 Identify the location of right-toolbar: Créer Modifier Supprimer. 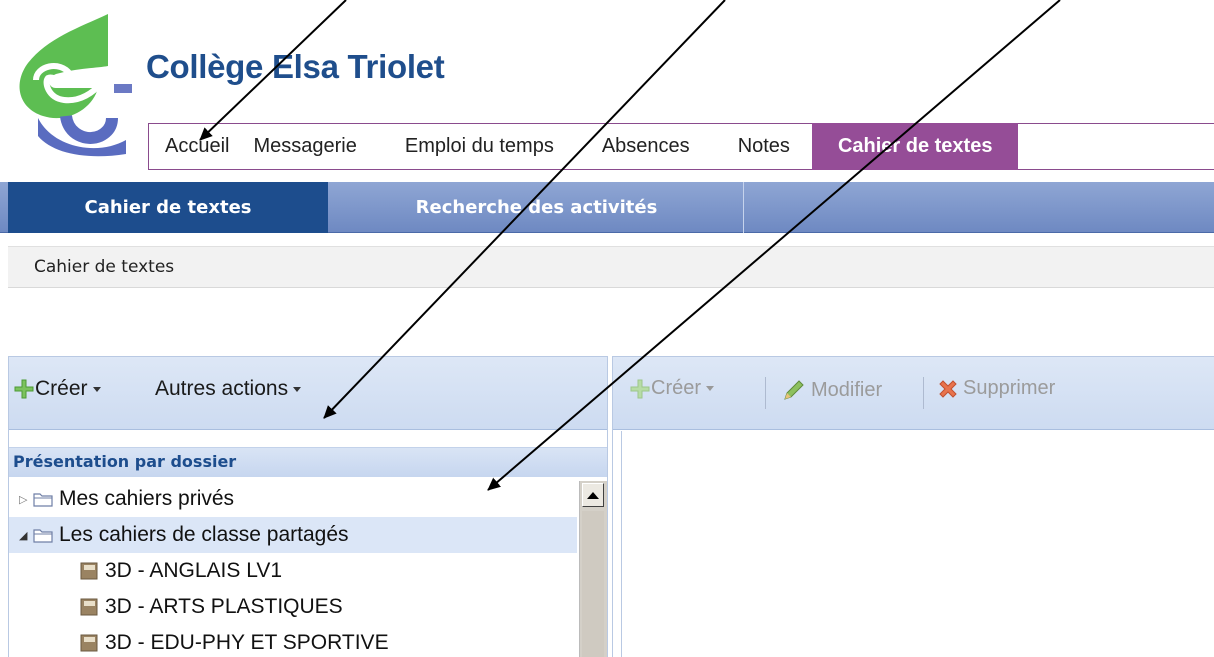
(913, 393).